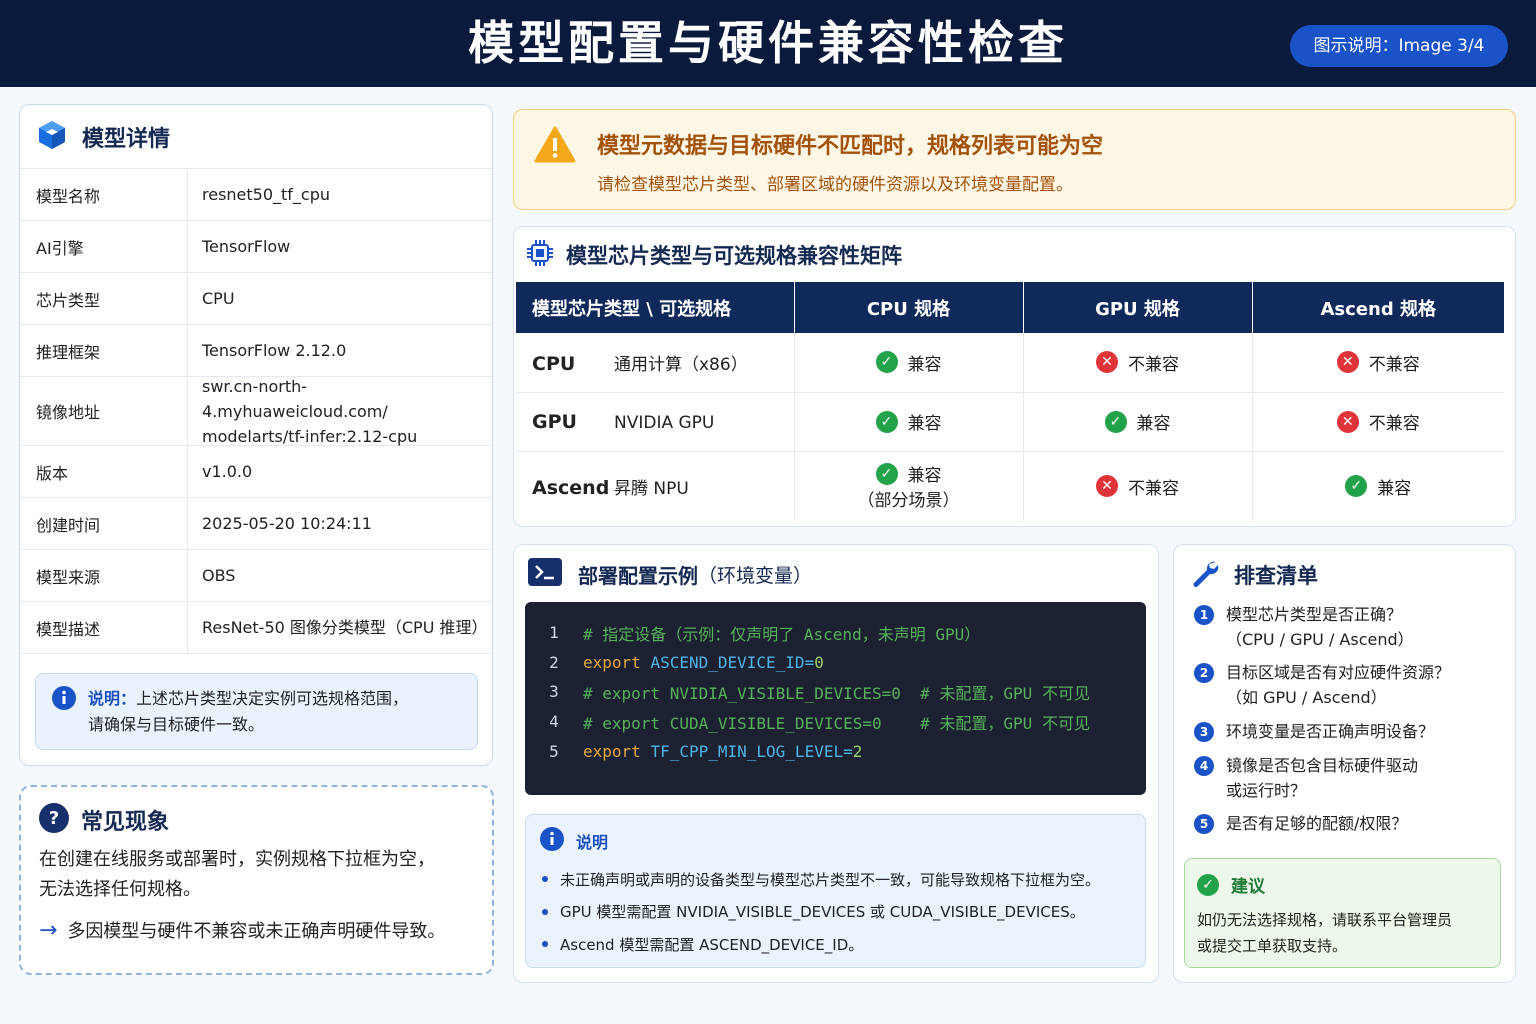 The width and height of the screenshot is (1536, 1024). I want to click on column-header: 模型芯片类型 \ 可选规格, so click(655, 307).